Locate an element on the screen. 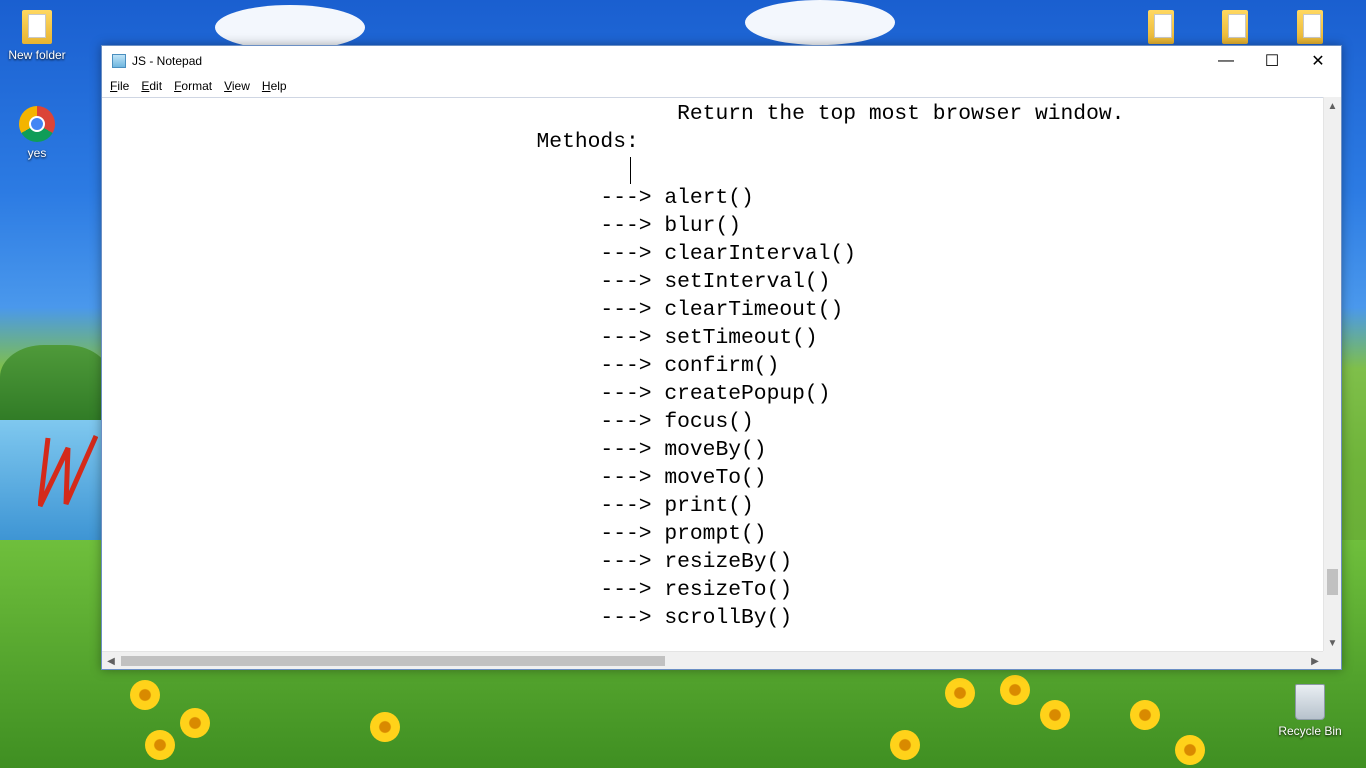 The image size is (1366, 768). maximize-button: ☐ is located at coordinates (1272, 61).